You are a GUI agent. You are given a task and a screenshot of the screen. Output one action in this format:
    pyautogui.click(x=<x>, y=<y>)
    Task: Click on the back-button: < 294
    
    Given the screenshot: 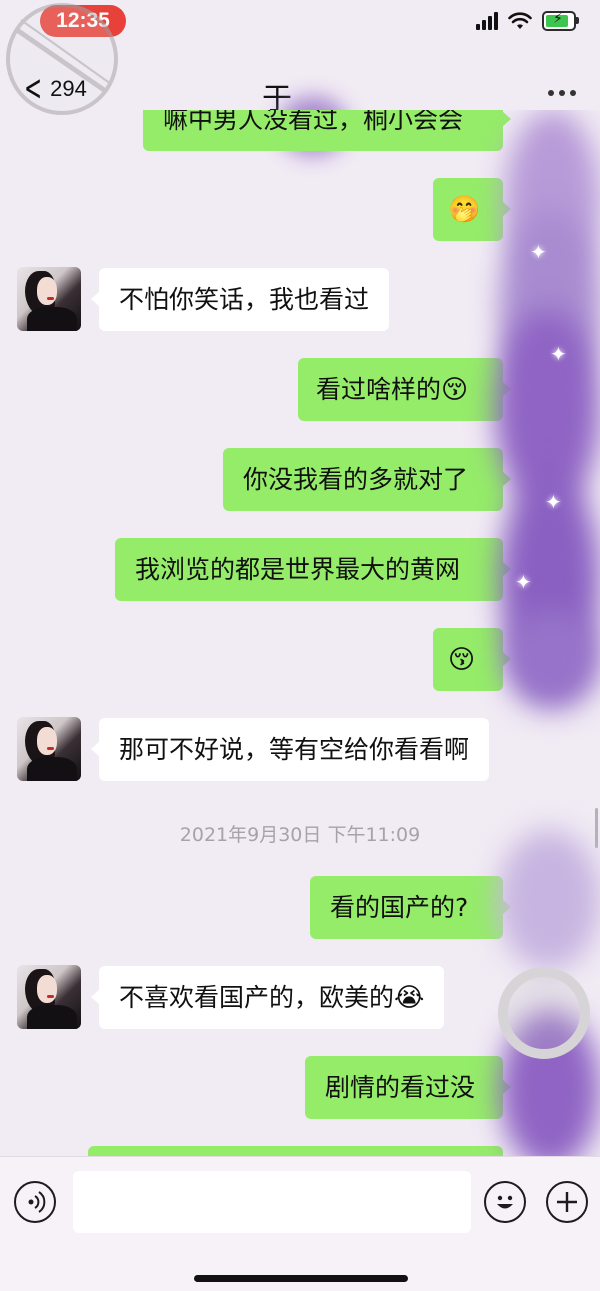 What is the action you would take?
    pyautogui.click(x=52, y=88)
    